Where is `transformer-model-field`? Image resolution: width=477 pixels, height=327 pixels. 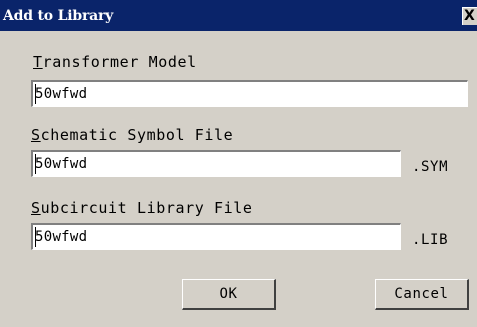
transformer-model-field is located at coordinates (249, 93).